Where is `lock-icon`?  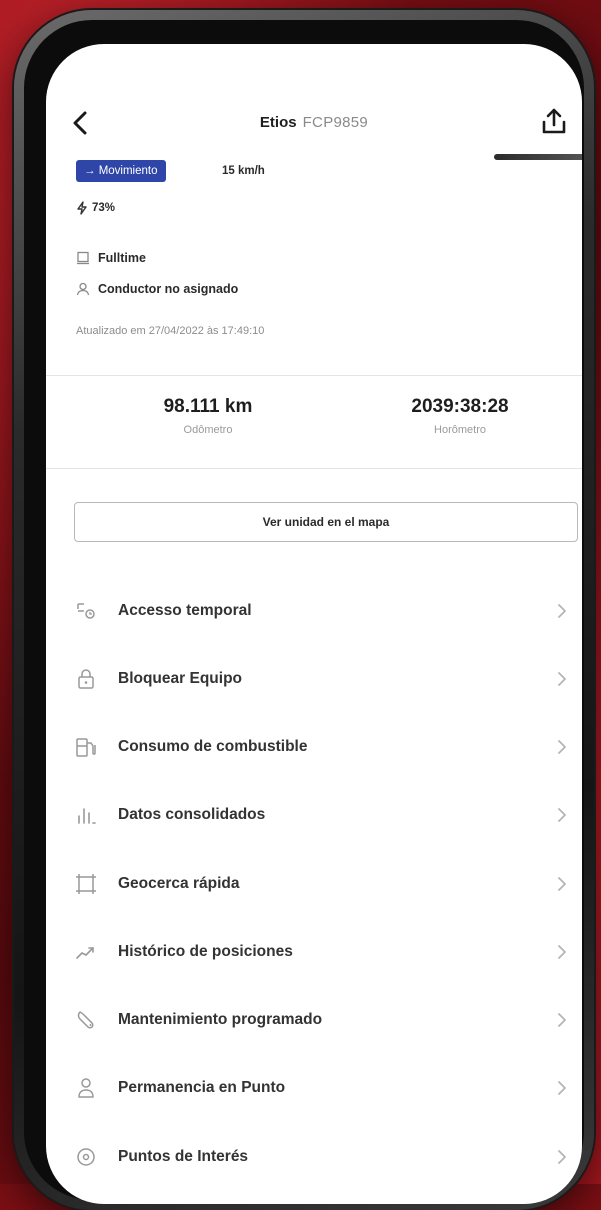
lock-icon is located at coordinates (86, 679).